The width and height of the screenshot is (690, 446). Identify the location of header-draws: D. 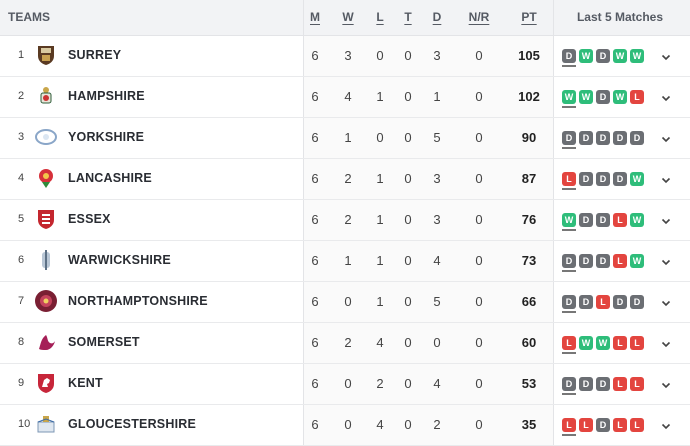
(437, 17).